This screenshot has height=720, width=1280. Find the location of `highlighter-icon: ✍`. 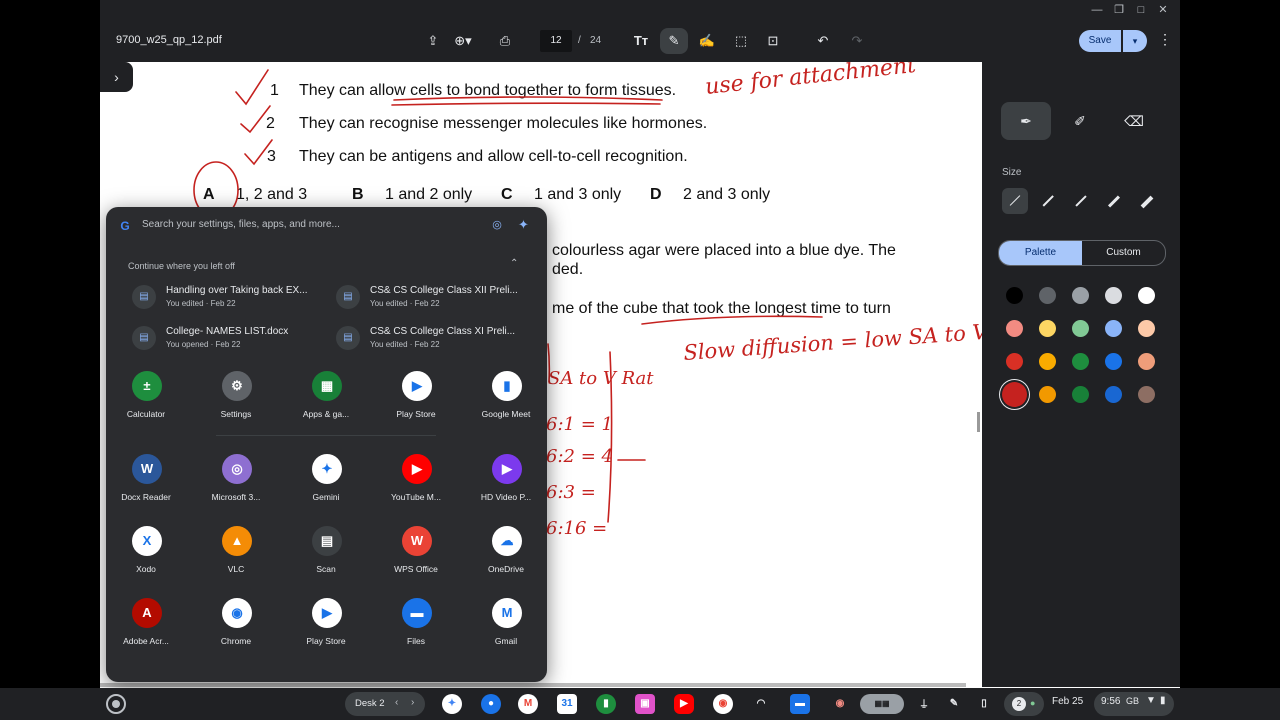

highlighter-icon: ✍ is located at coordinates (707, 41).